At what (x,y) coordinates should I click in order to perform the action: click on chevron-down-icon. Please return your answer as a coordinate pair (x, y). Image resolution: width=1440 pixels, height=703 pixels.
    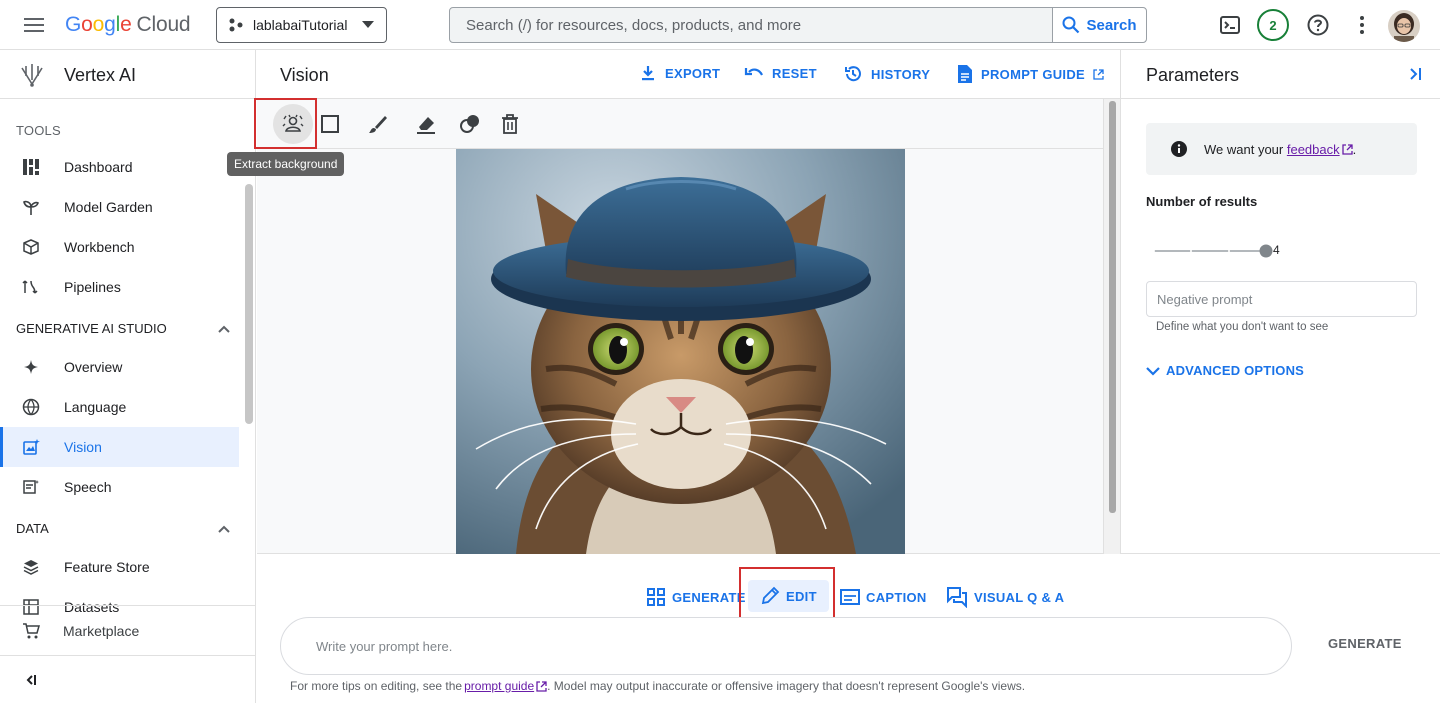
    Looking at the image, I should click on (1153, 371).